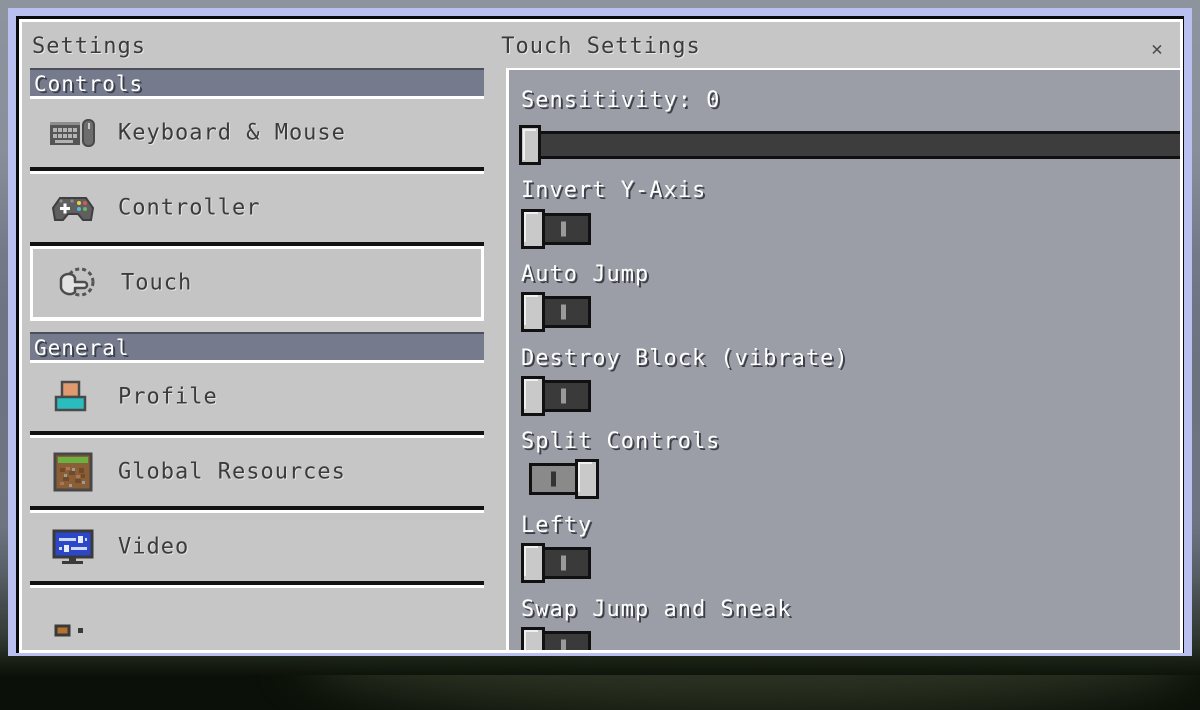 This screenshot has width=1200, height=710. I want to click on title-bar: Settings Touch Settings ✕, so click(601, 45).